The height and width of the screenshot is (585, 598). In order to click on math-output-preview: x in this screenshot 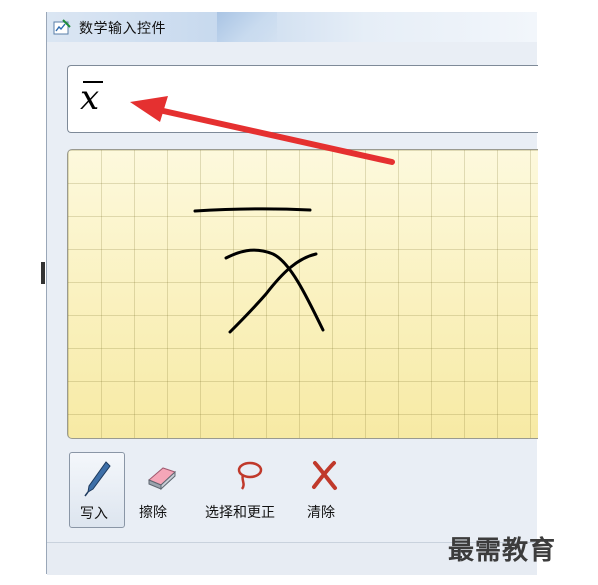, I will do `click(302, 99)`.